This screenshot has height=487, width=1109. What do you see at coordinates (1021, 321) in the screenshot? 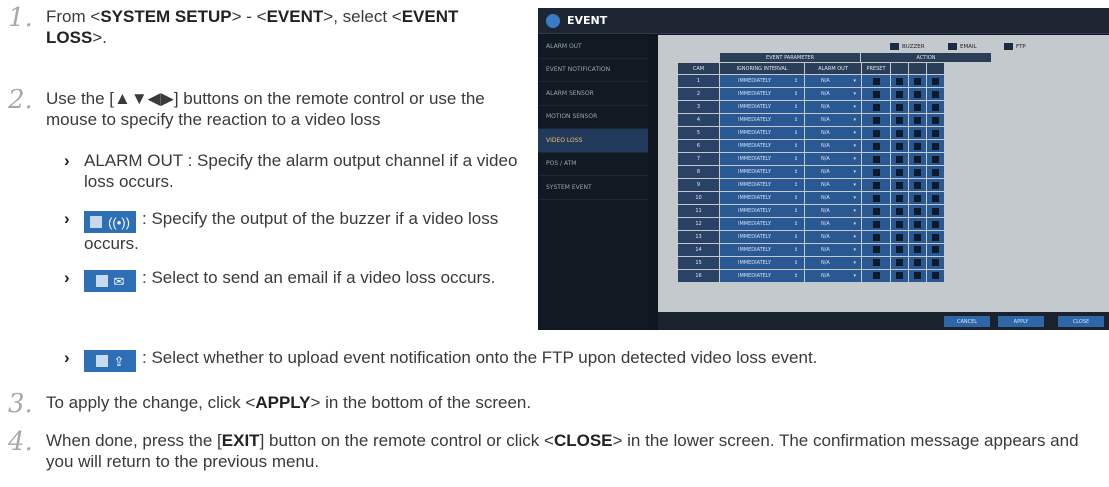
I see `apply-button: APPLY` at bounding box center [1021, 321].